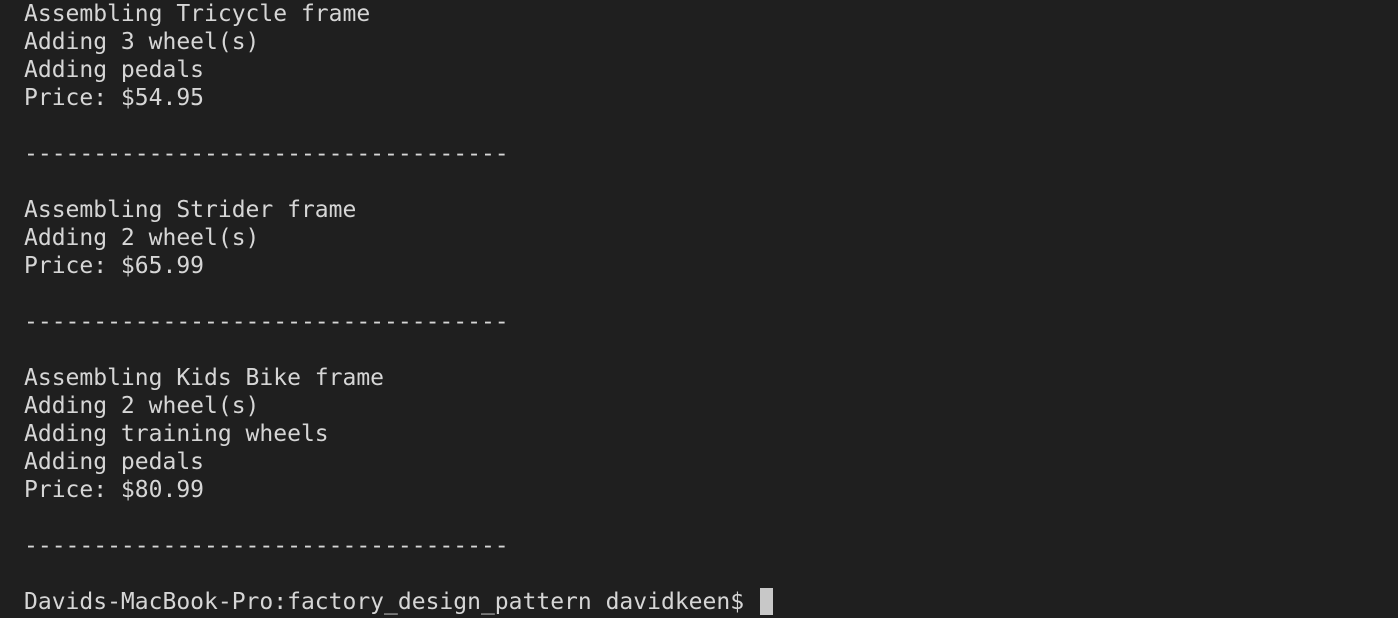 This screenshot has width=1398, height=618. I want to click on output-line: Adding 3 wheel(s), so click(142, 42).